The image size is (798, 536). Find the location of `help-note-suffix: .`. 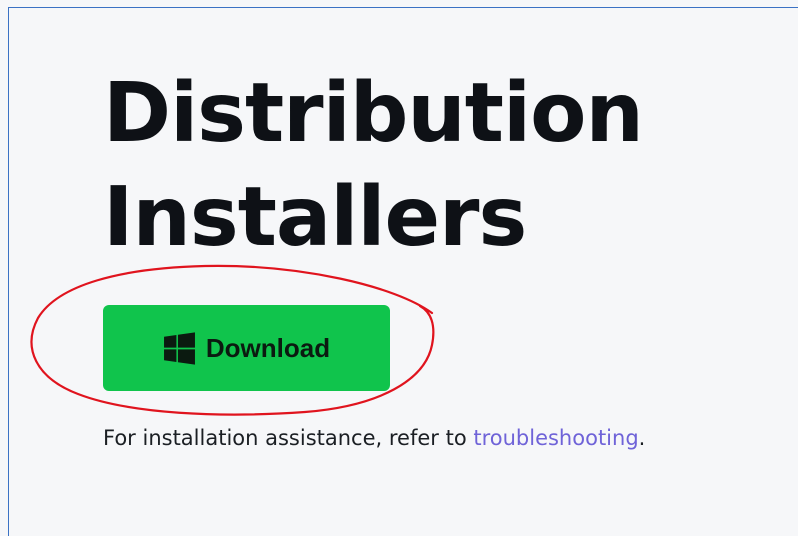

help-note-suffix: . is located at coordinates (642, 438).